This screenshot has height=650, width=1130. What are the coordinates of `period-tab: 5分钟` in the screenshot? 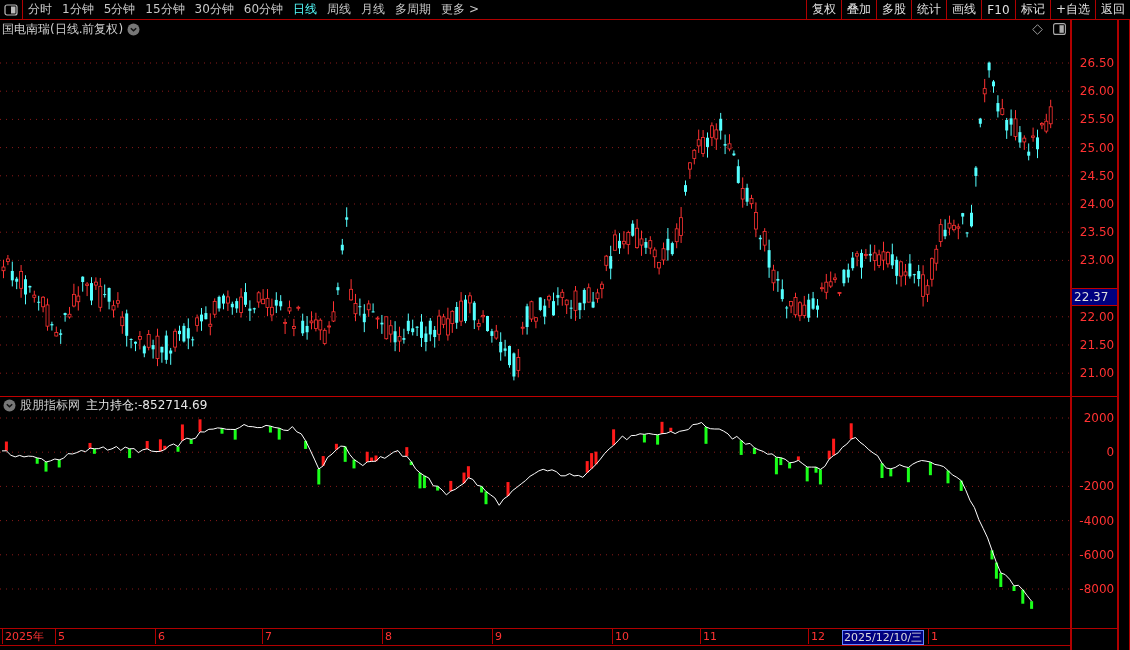 It's located at (119, 9).